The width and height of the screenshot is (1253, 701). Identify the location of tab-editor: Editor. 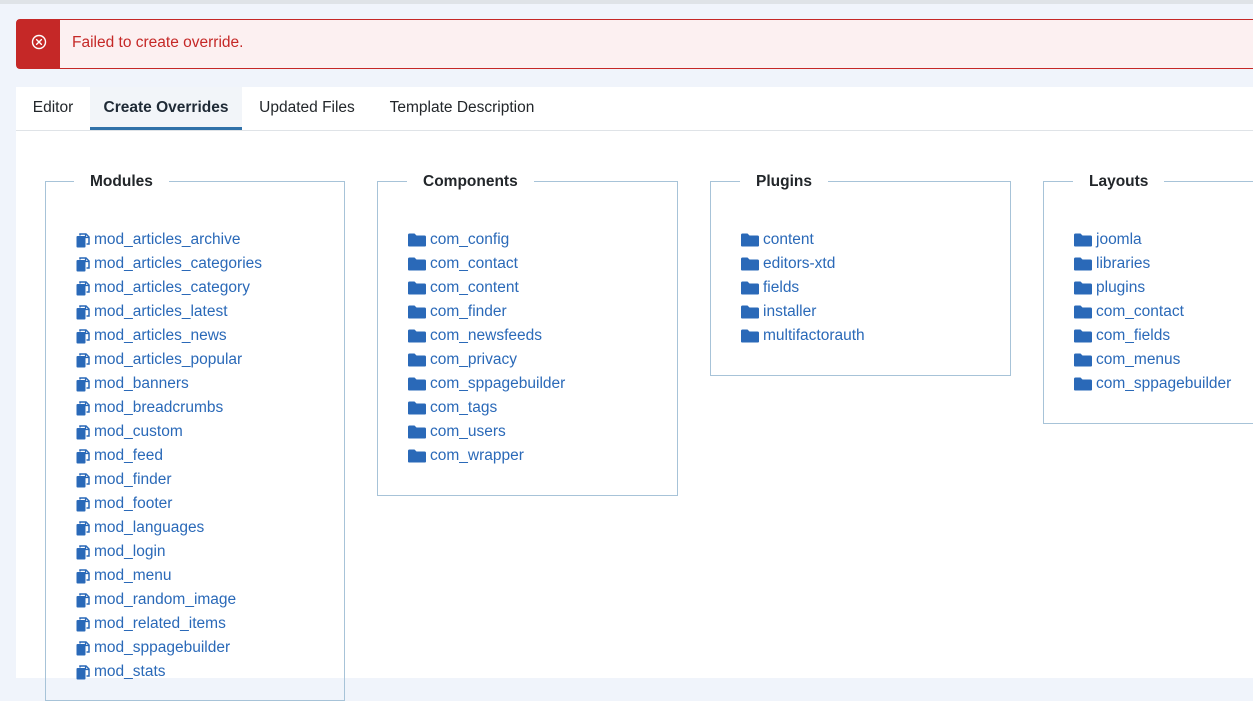
(53, 108).